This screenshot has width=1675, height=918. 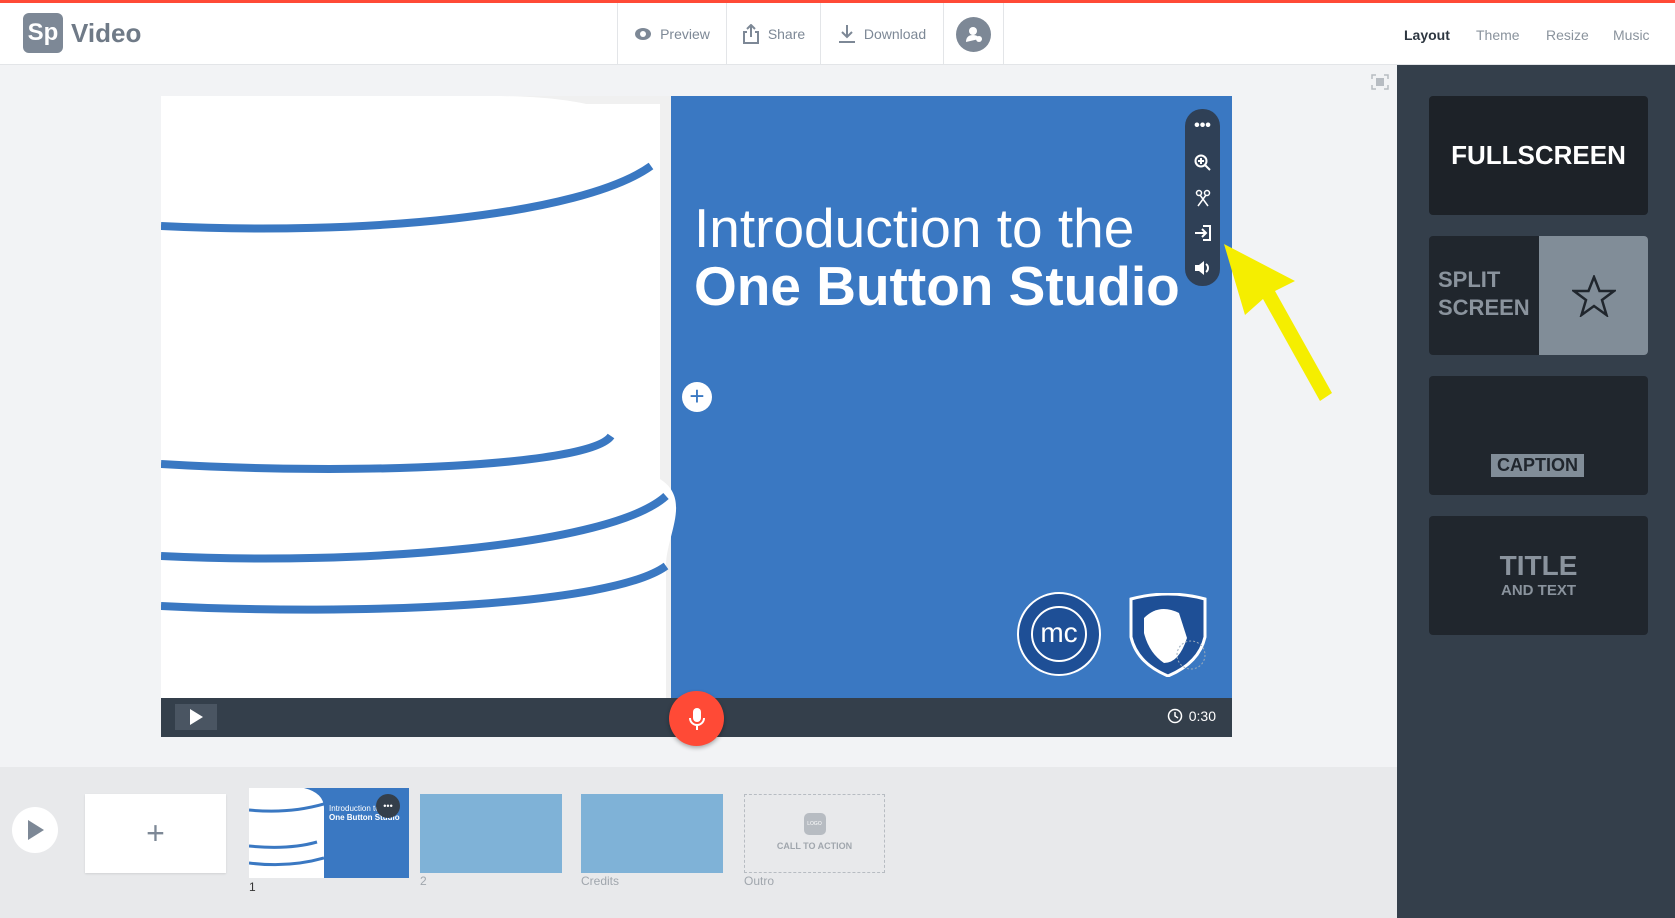 I want to click on preview-button: Preview, so click(x=671, y=34).